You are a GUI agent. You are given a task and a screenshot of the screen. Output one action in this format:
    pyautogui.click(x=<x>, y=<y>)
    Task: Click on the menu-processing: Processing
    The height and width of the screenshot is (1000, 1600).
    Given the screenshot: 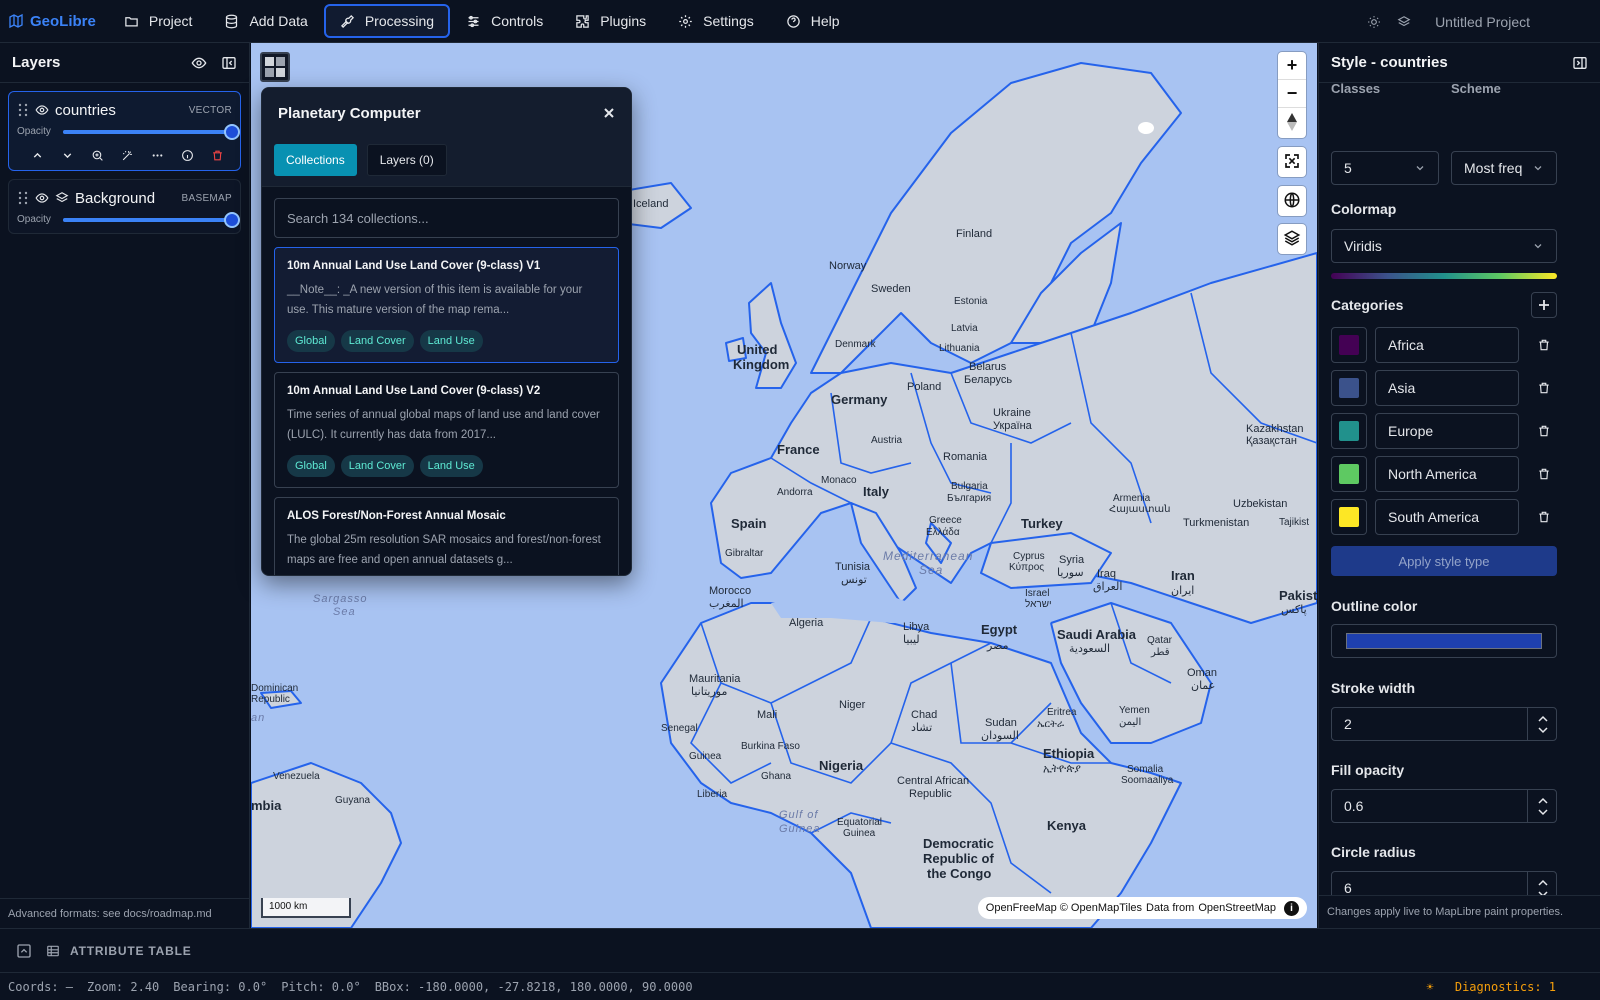 What is the action you would take?
    pyautogui.click(x=387, y=21)
    